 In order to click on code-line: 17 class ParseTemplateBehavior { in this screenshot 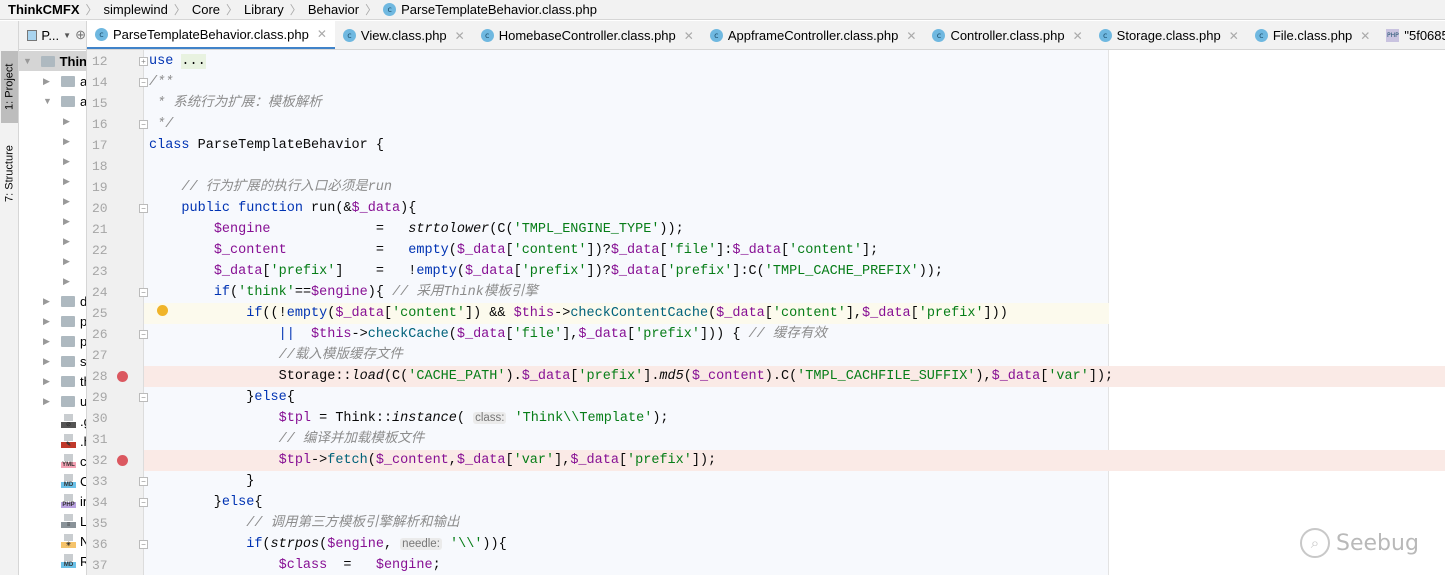, I will do `click(722, 145)`.